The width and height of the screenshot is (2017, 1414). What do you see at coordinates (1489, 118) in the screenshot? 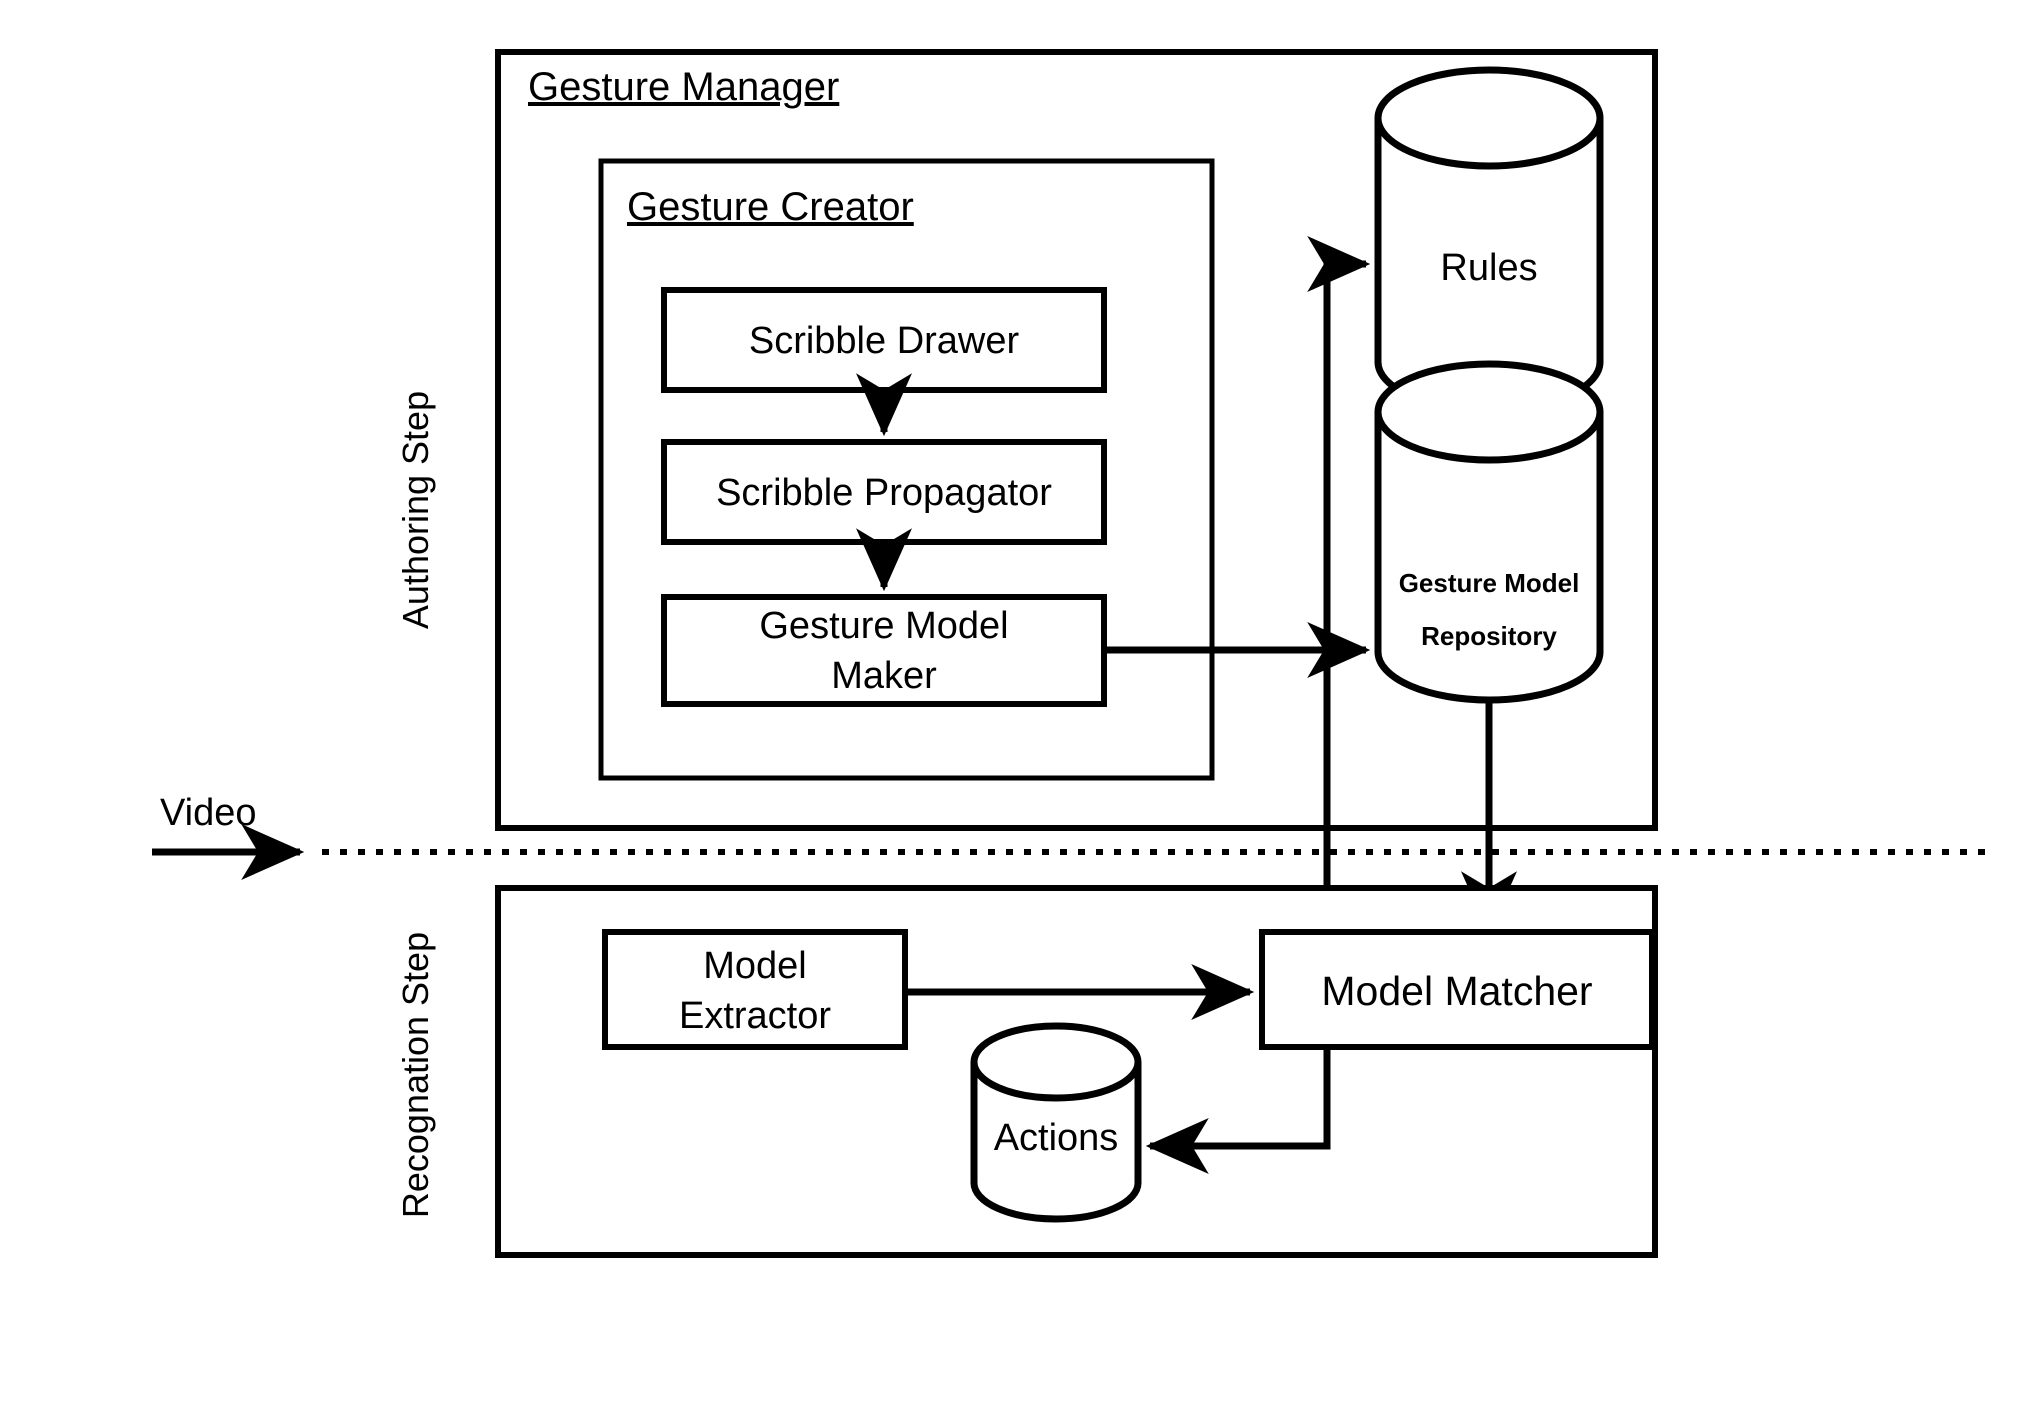
I see `rules-cylinder-top` at bounding box center [1489, 118].